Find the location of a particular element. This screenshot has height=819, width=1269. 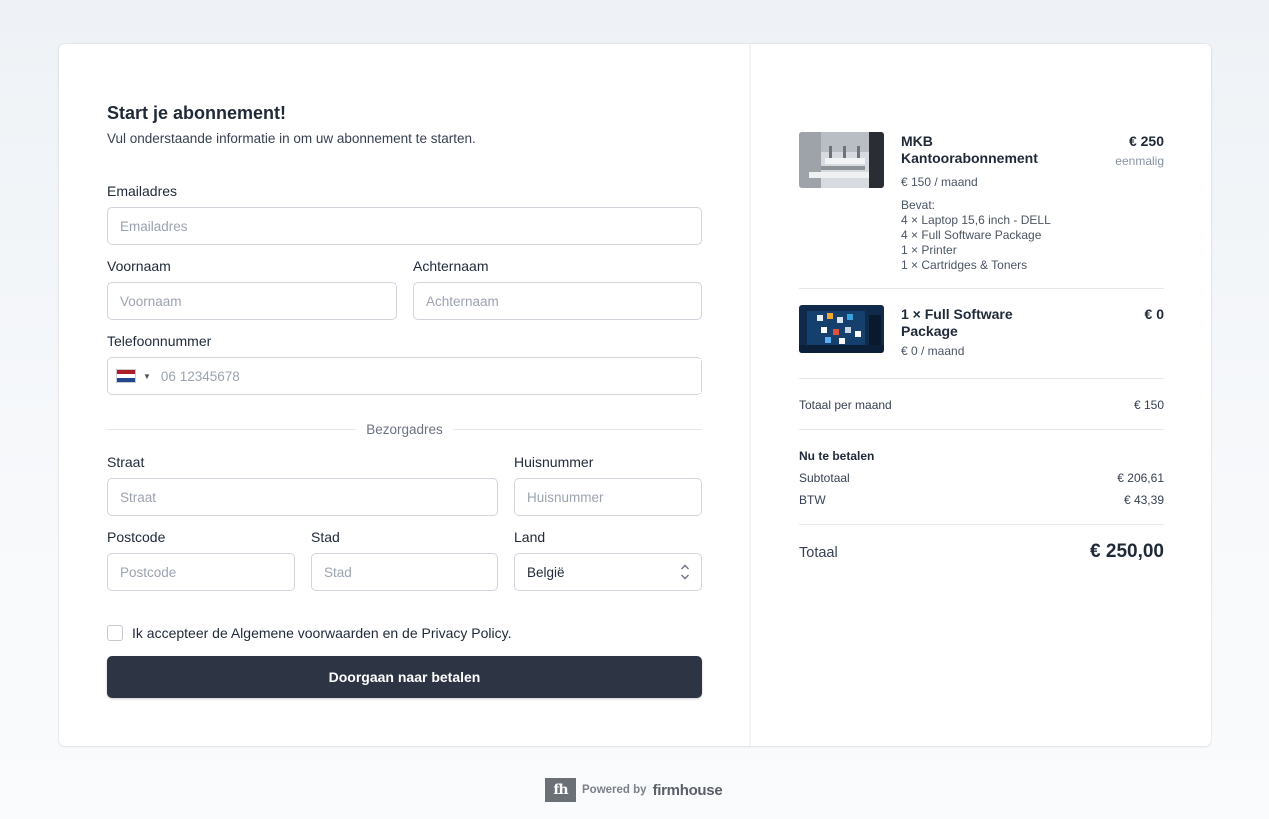

office-product-image is located at coordinates (841, 160).